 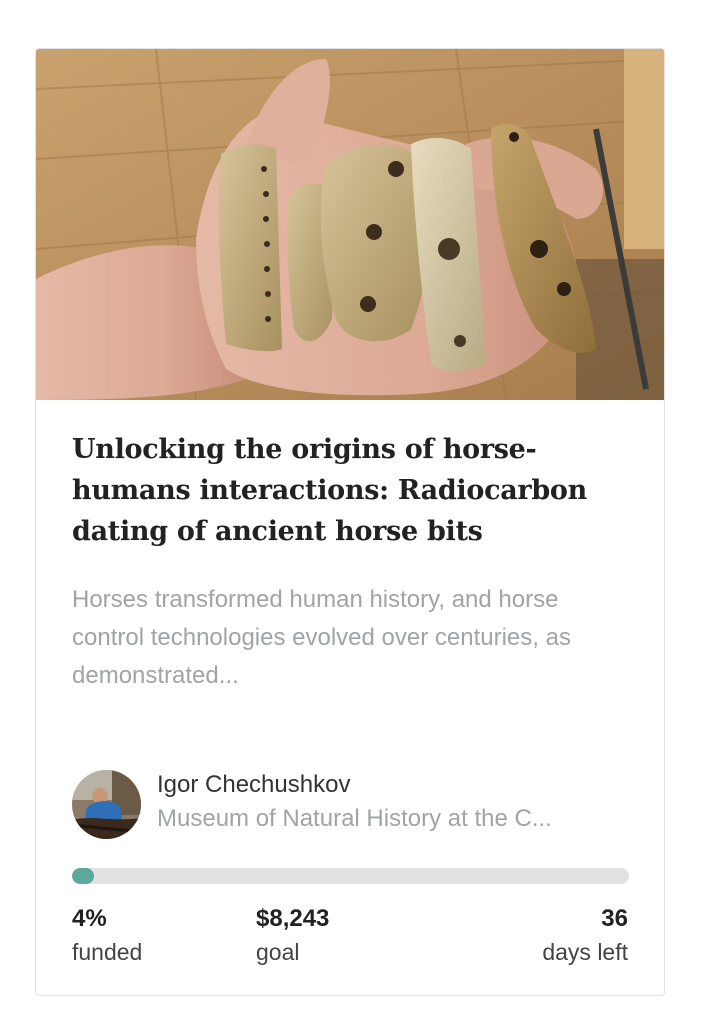 What do you see at coordinates (350, 876) in the screenshot?
I see `funding-progress-bar` at bounding box center [350, 876].